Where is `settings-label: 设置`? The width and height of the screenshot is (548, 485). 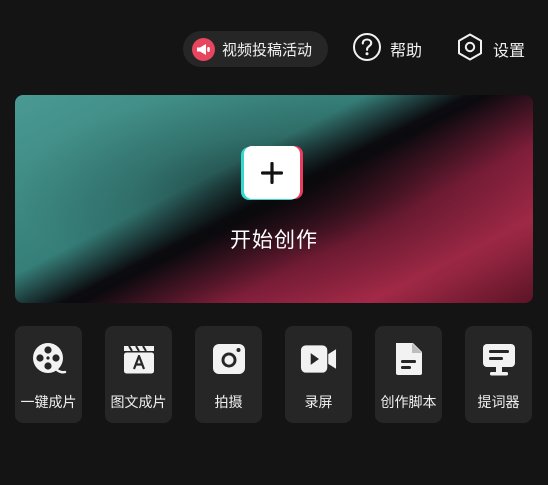
settings-label: 设置 is located at coordinates (509, 50).